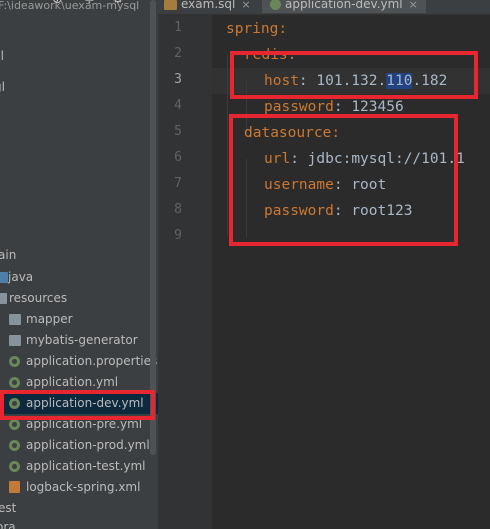 This screenshot has width=490, height=529. What do you see at coordinates (275, 5) in the screenshot?
I see `yaml-file-icon` at bounding box center [275, 5].